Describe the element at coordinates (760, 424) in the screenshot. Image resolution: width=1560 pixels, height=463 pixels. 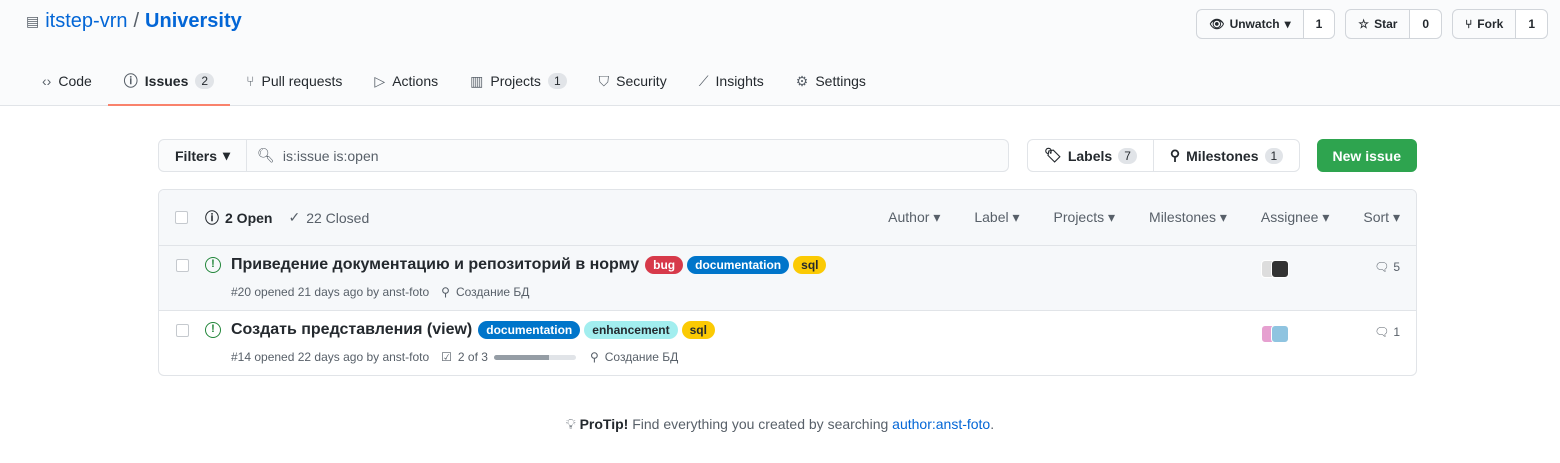
I see `protip-text: Find everything you created by searching` at that location.